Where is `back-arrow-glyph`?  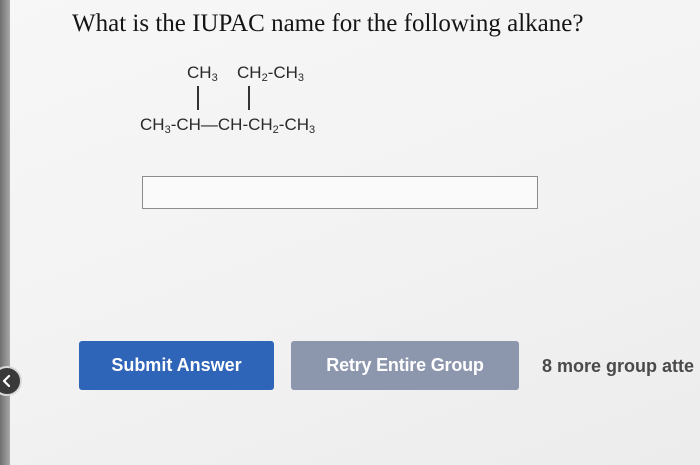
back-arrow-glyph is located at coordinates (6, 381).